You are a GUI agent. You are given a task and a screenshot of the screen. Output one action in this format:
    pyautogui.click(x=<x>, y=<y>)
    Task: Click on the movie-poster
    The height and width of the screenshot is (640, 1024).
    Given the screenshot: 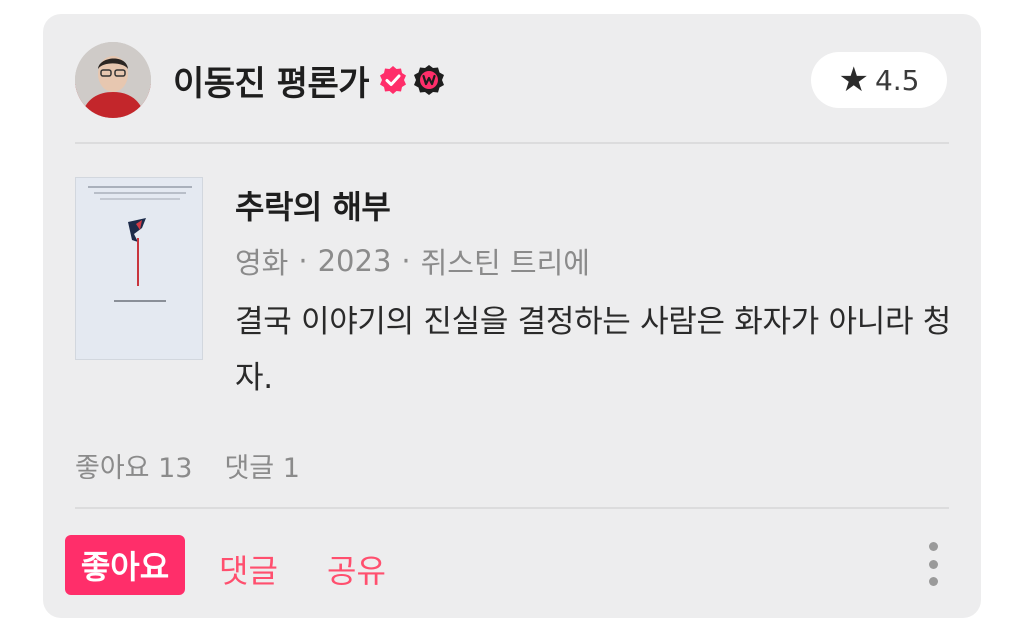 What is the action you would take?
    pyautogui.click(x=139, y=268)
    